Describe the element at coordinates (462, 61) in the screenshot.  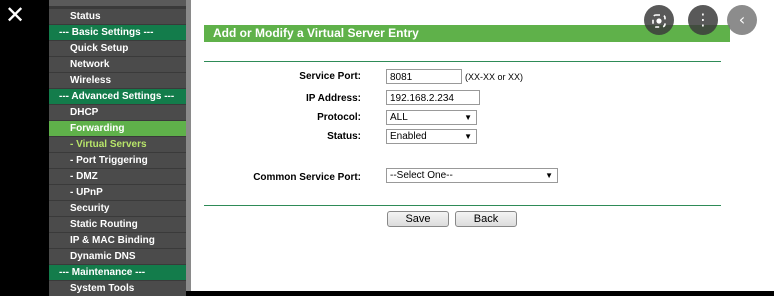
I see `top-divider` at that location.